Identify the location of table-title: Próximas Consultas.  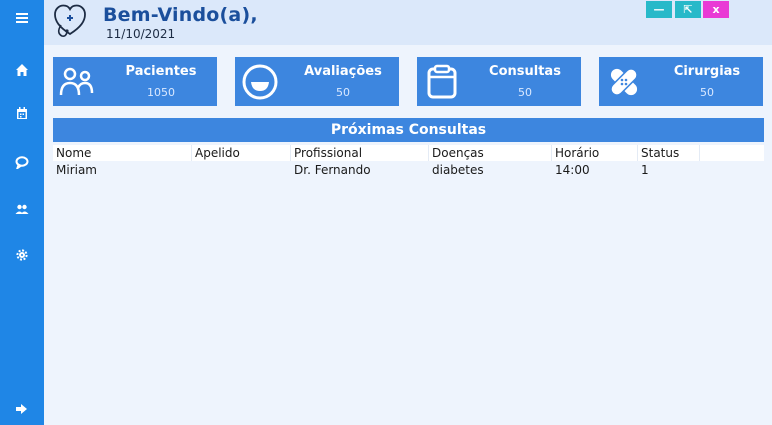
(408, 130).